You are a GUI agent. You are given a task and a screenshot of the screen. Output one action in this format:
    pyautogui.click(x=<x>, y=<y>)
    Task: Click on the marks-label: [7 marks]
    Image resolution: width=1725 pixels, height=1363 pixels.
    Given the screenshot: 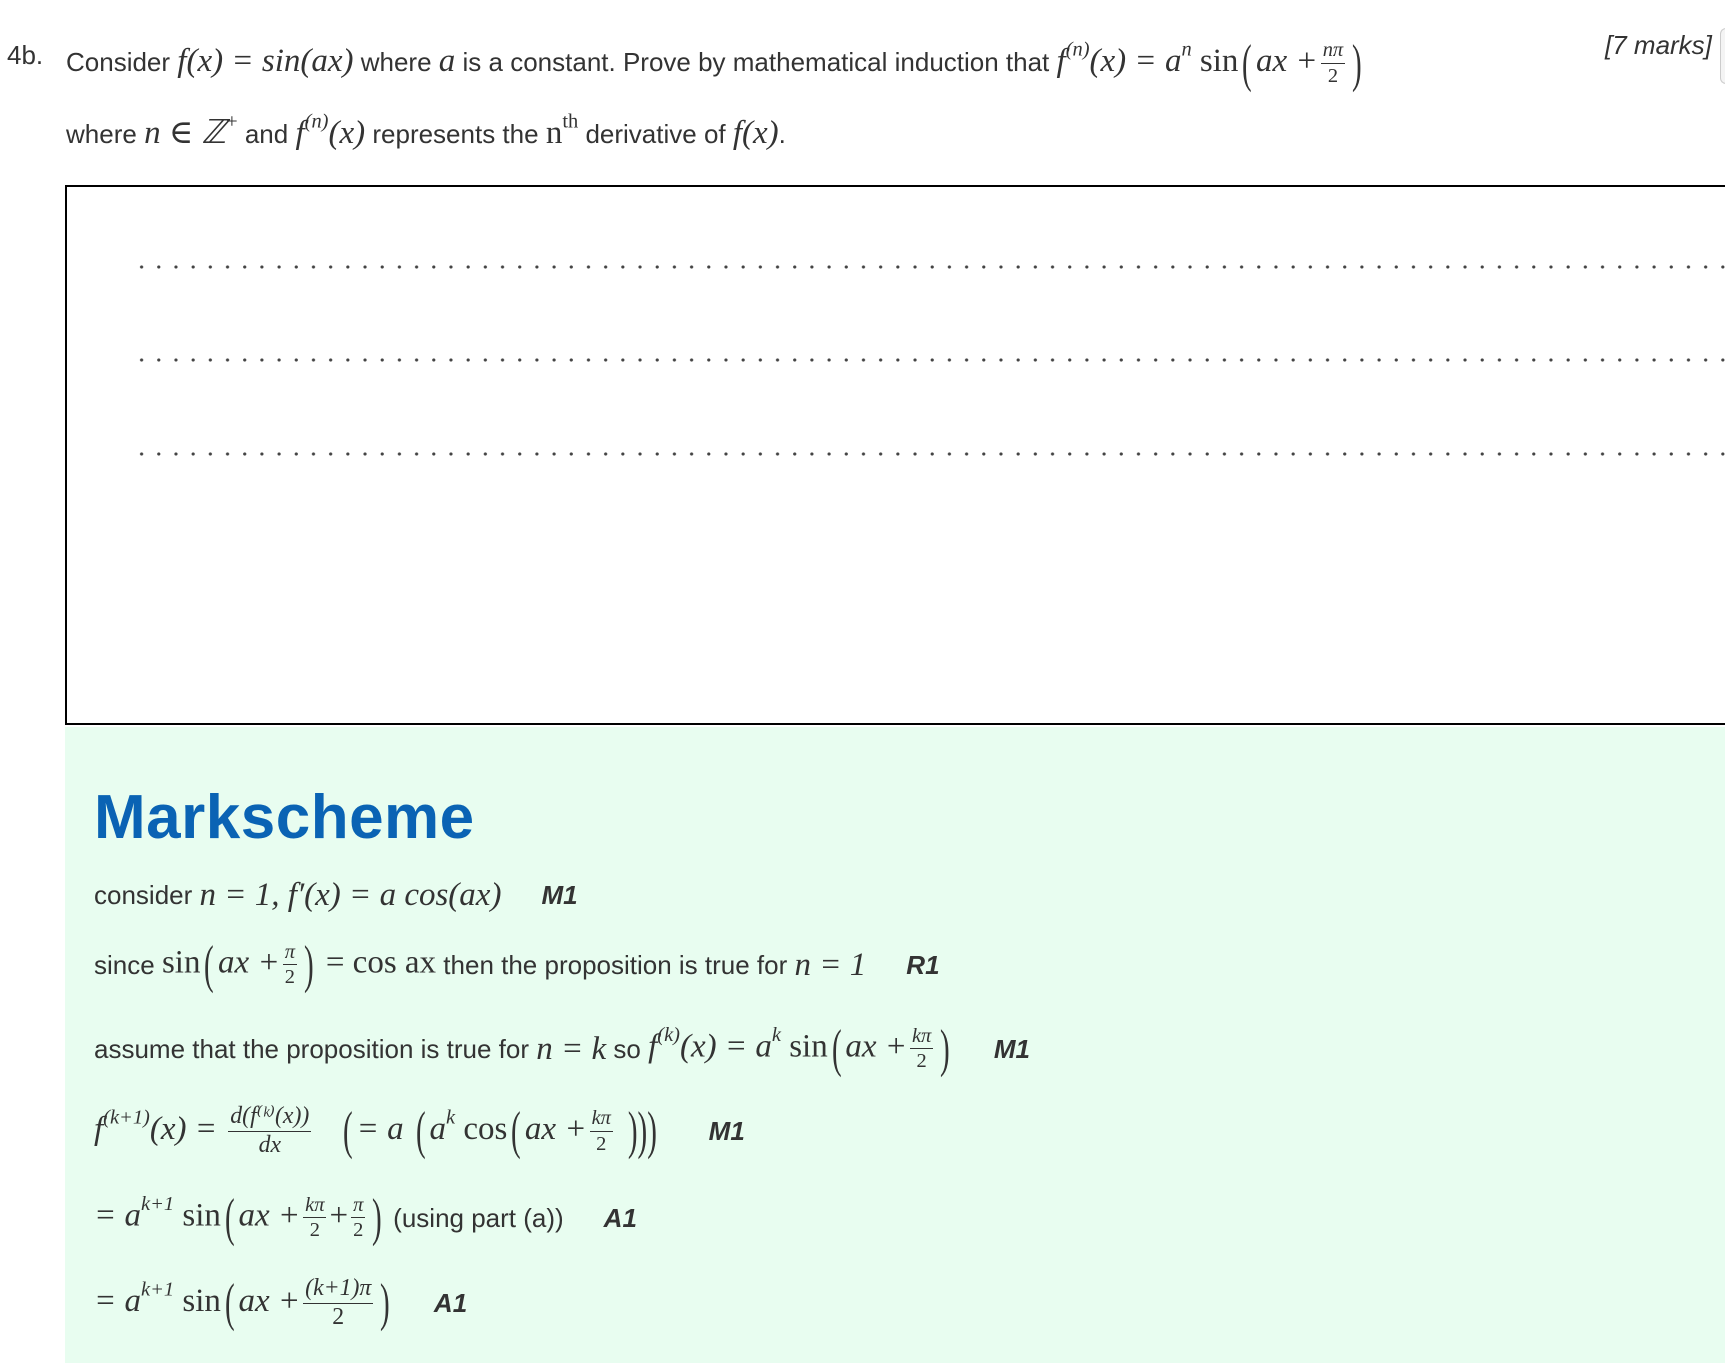 What is the action you would take?
    pyautogui.click(x=1658, y=45)
    